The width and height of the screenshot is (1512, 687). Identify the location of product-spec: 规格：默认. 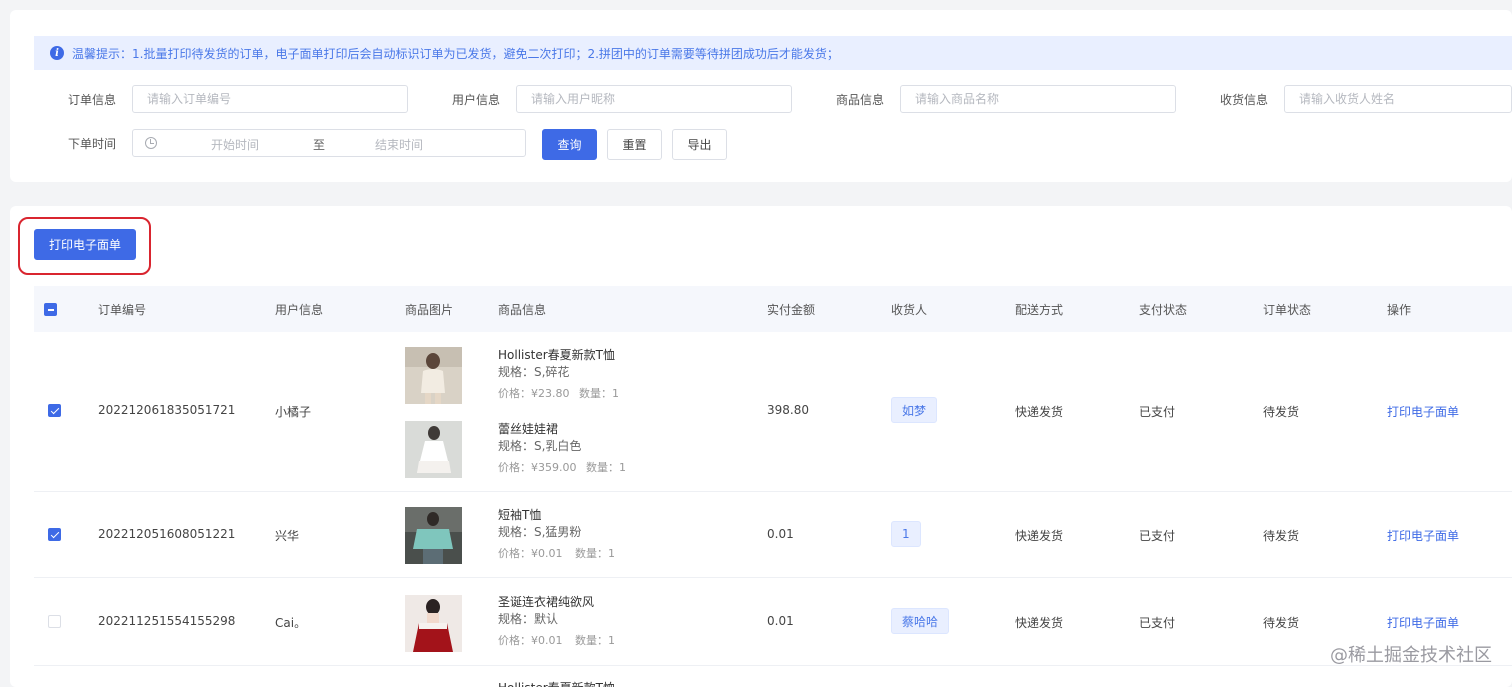
(528, 619).